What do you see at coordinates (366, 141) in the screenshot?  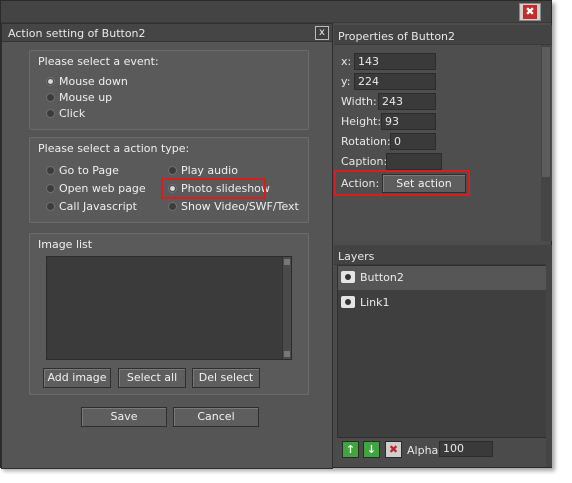 I see `rotation-label: Rotation:` at bounding box center [366, 141].